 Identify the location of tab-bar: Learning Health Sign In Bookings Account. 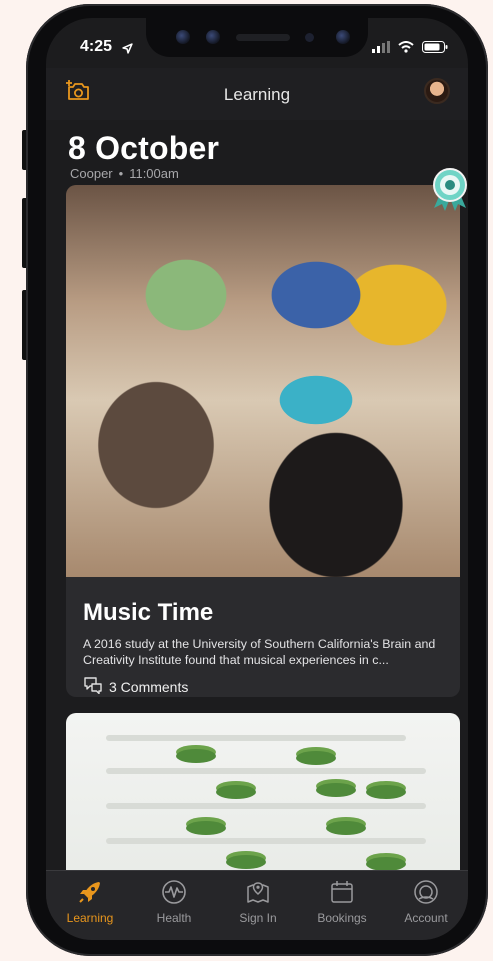
(257, 905).